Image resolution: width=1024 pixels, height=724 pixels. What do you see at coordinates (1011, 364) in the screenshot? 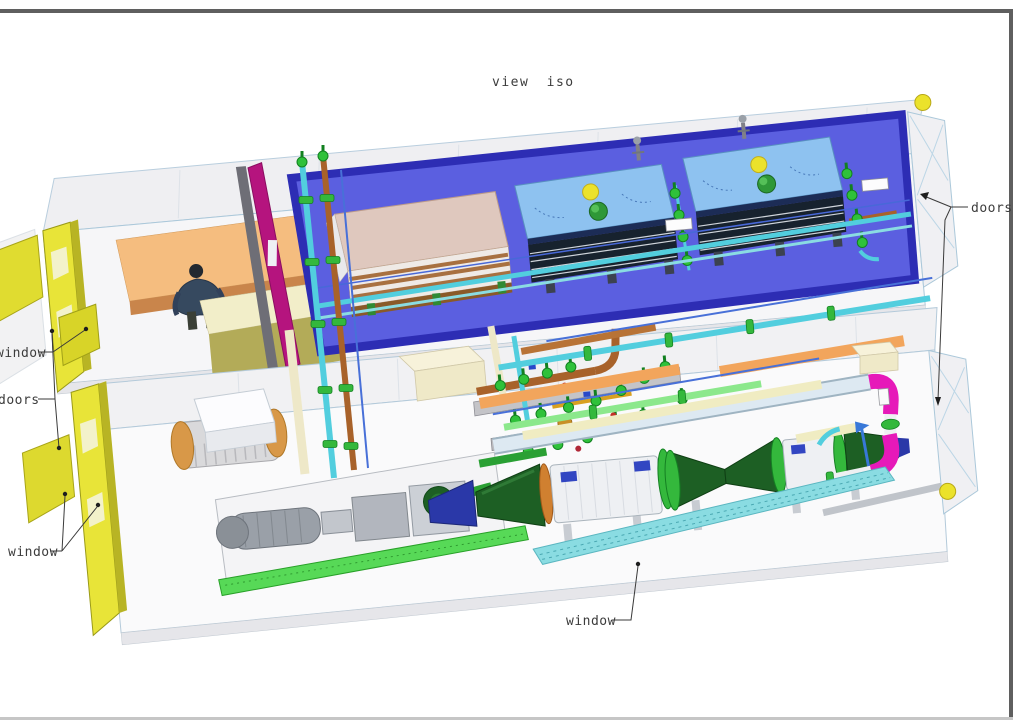
I see `frame-right` at bounding box center [1011, 364].